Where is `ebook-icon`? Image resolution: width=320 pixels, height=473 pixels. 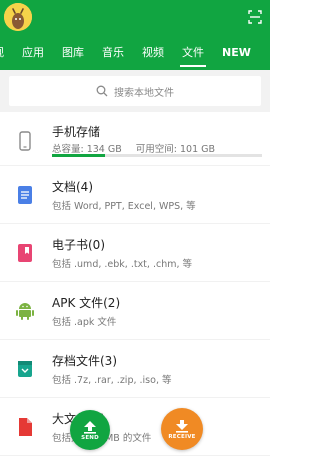 ebook-icon is located at coordinates (25, 253).